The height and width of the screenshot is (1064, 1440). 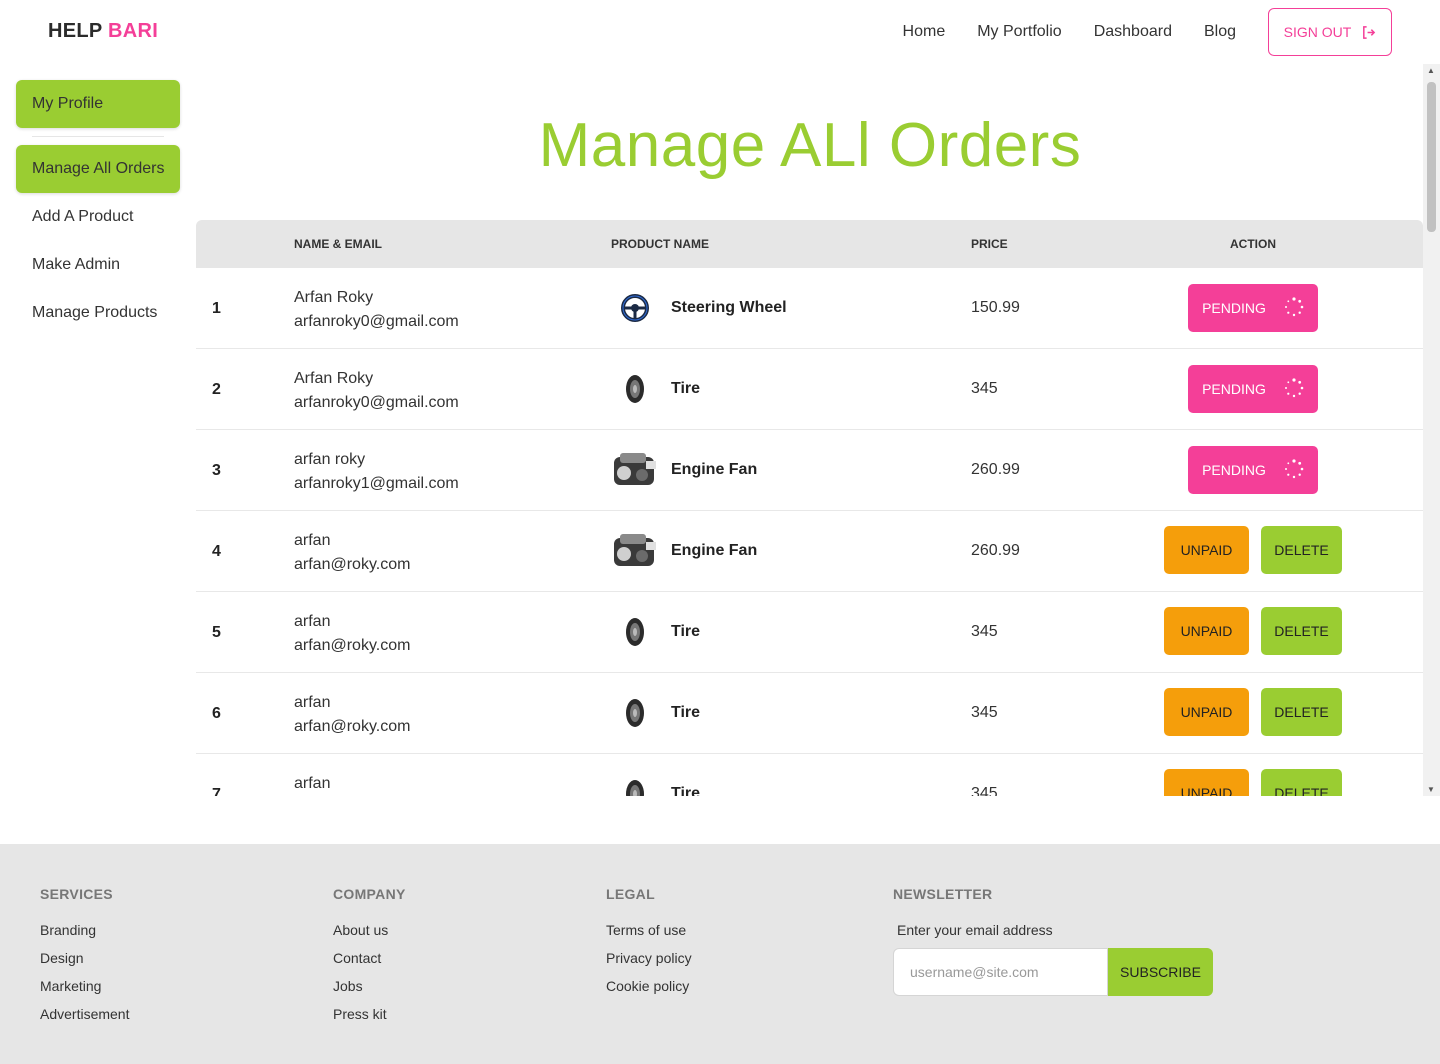 I want to click on footer-link-jobs: Jobs, so click(x=369, y=992).